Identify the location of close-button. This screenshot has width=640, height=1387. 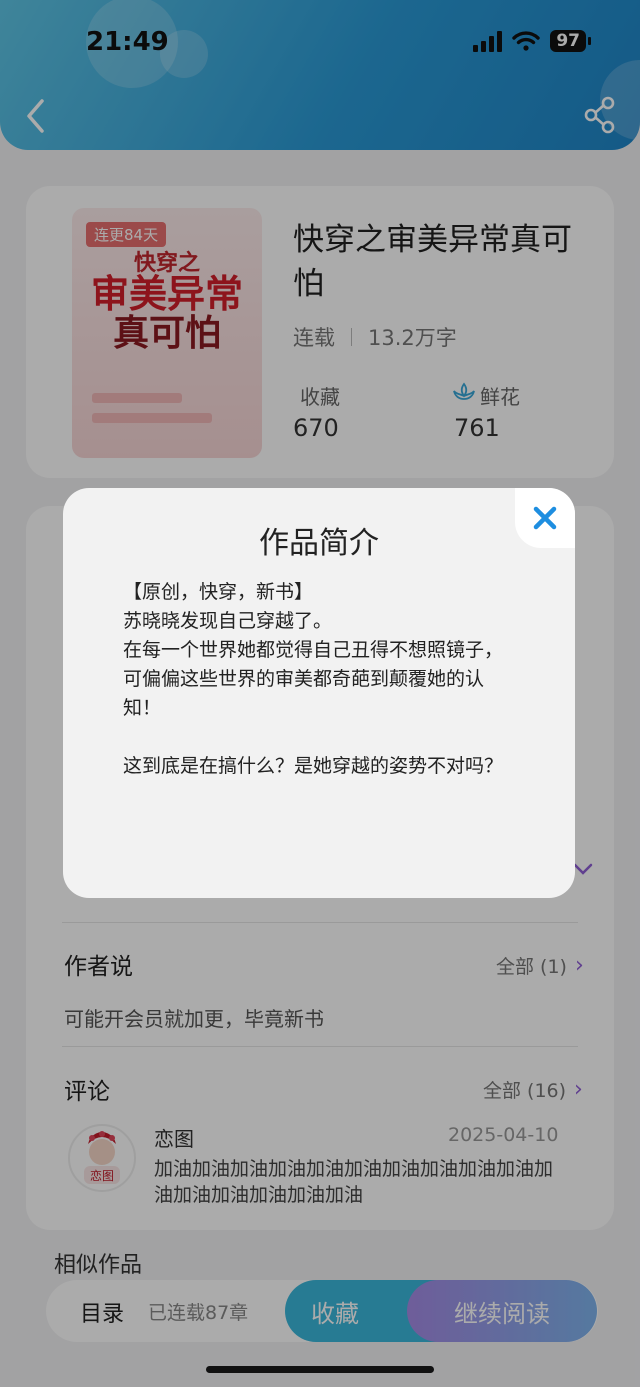
(545, 518).